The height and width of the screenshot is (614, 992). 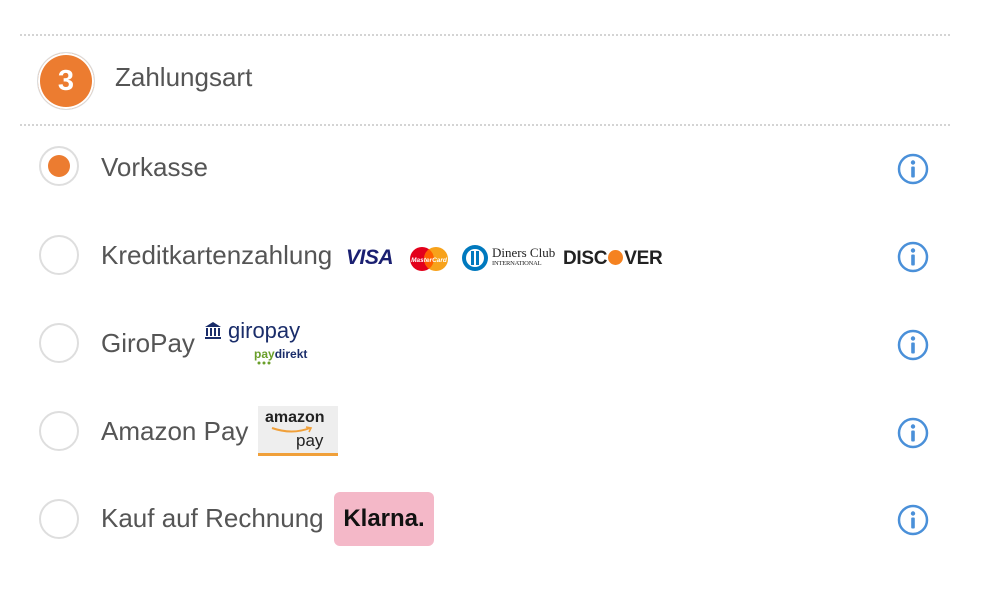 What do you see at coordinates (59, 255) in the screenshot?
I see `radio-kreditkarte` at bounding box center [59, 255].